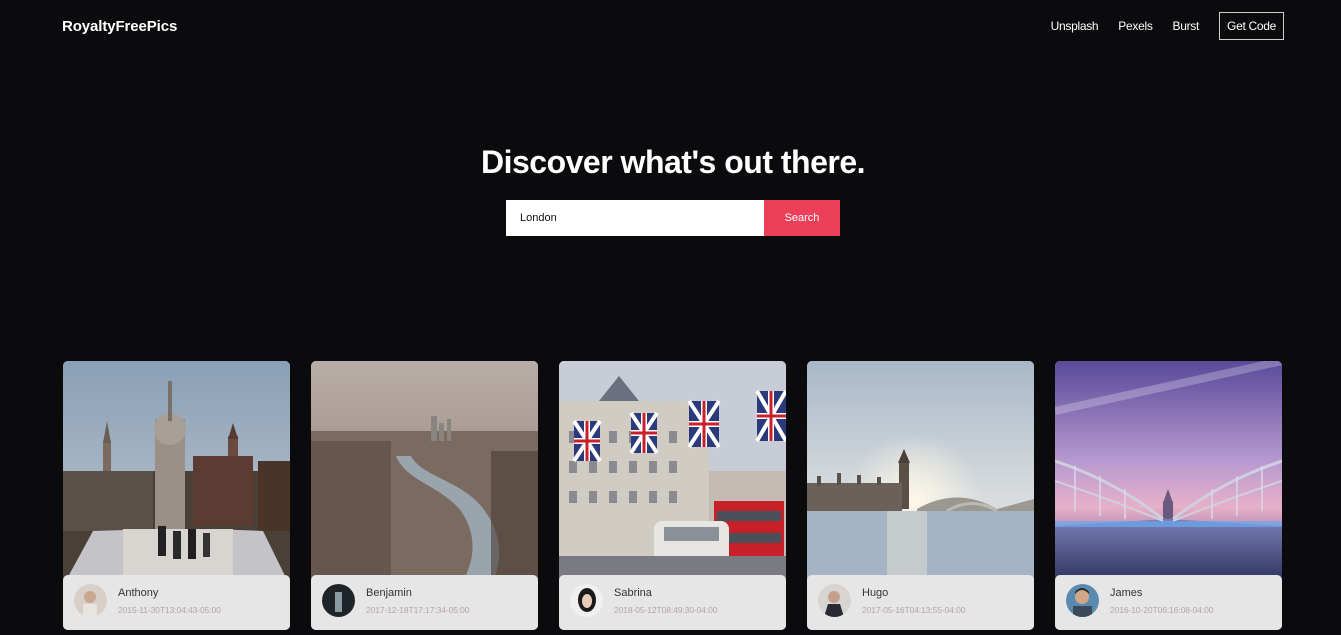  I want to click on photo-card: Anthony 2015-11-30T13:04:43-05:00, so click(176, 495).